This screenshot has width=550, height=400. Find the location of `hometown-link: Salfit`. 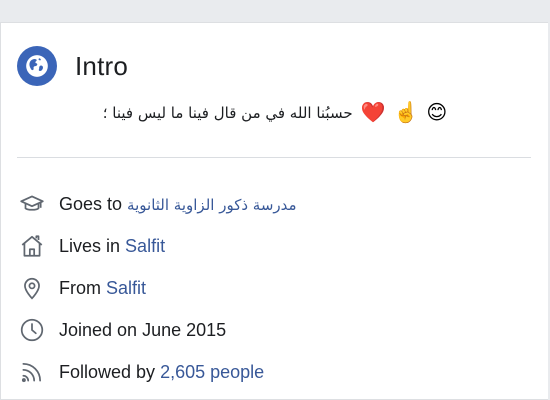

hometown-link: Salfit is located at coordinates (126, 288).